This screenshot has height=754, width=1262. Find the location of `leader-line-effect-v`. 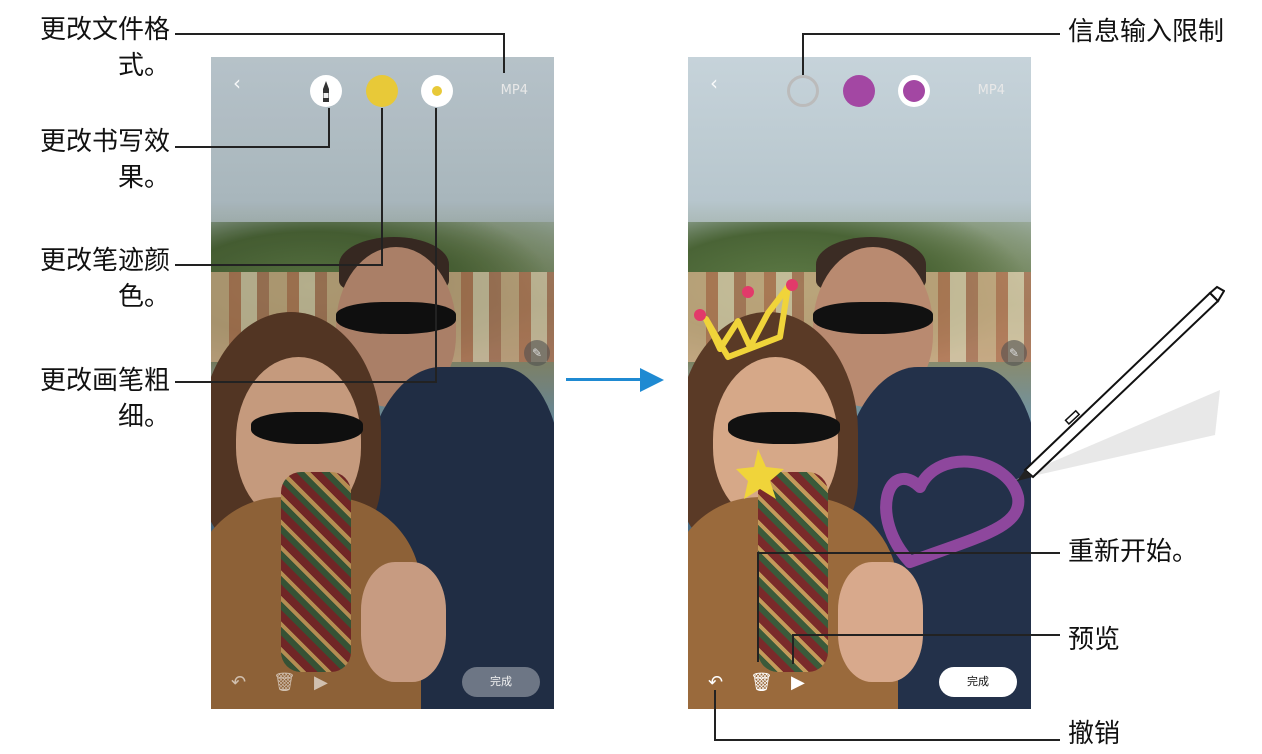

leader-line-effect-v is located at coordinates (329, 128).